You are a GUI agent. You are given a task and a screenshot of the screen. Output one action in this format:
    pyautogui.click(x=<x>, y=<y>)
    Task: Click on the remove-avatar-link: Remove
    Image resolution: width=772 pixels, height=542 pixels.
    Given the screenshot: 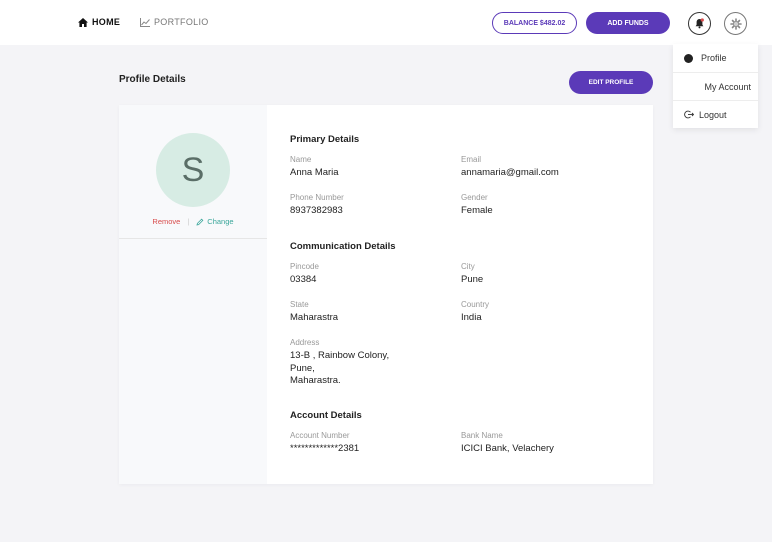 What is the action you would take?
    pyautogui.click(x=166, y=221)
    